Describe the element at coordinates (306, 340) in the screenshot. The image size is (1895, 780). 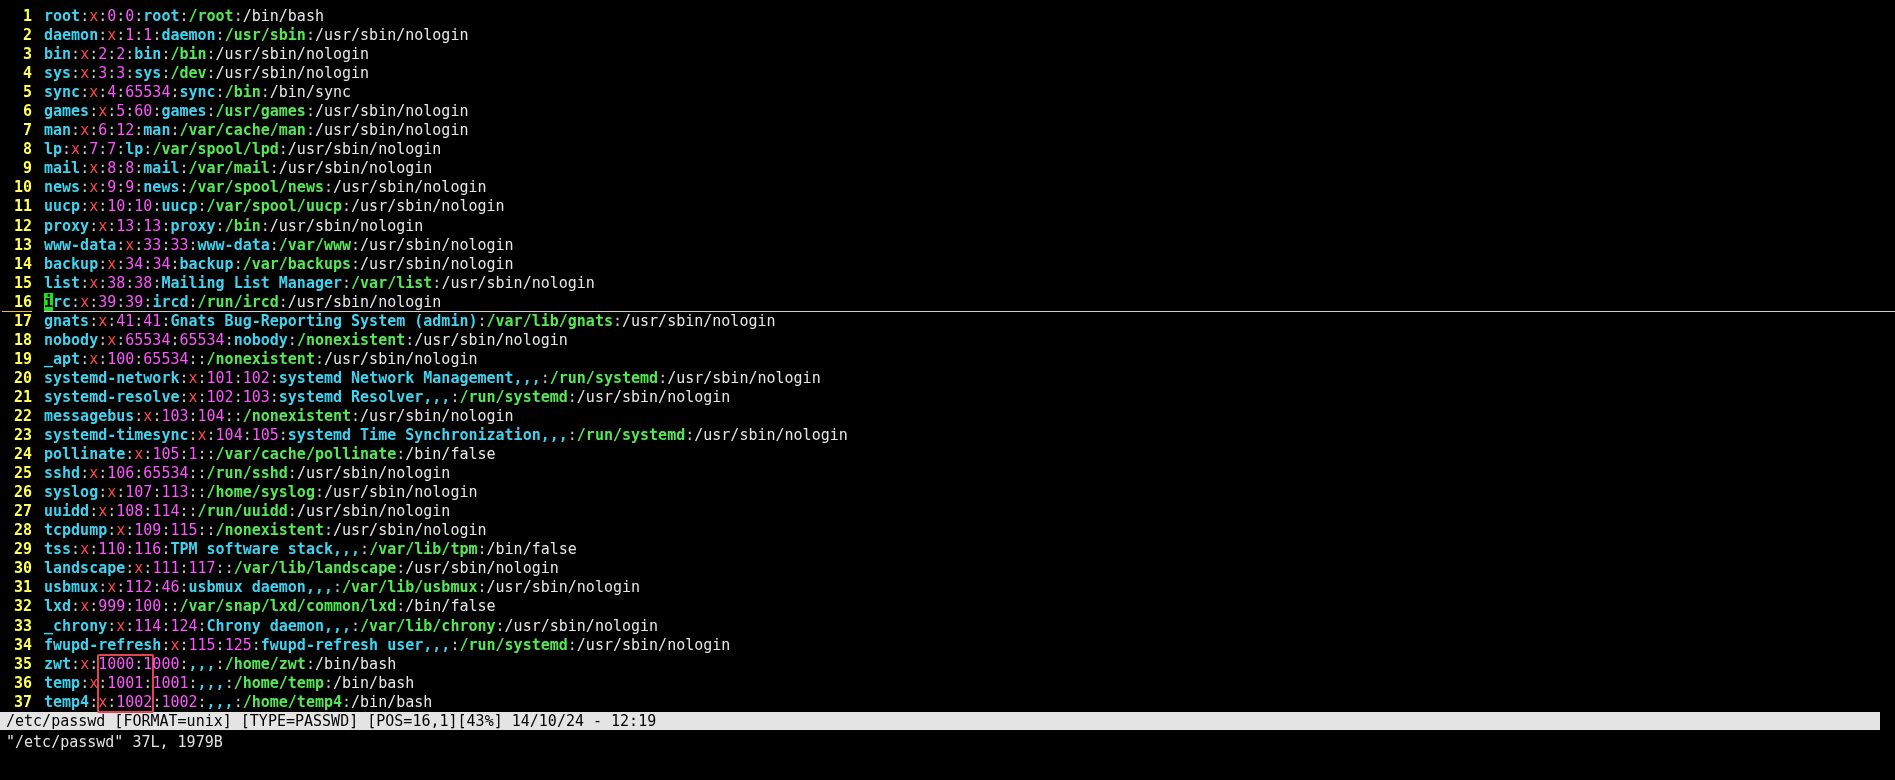
I see `code-line: nobody:x:65534:65534:nobody:/nonexistent:/usr/sbin/nologin` at that location.